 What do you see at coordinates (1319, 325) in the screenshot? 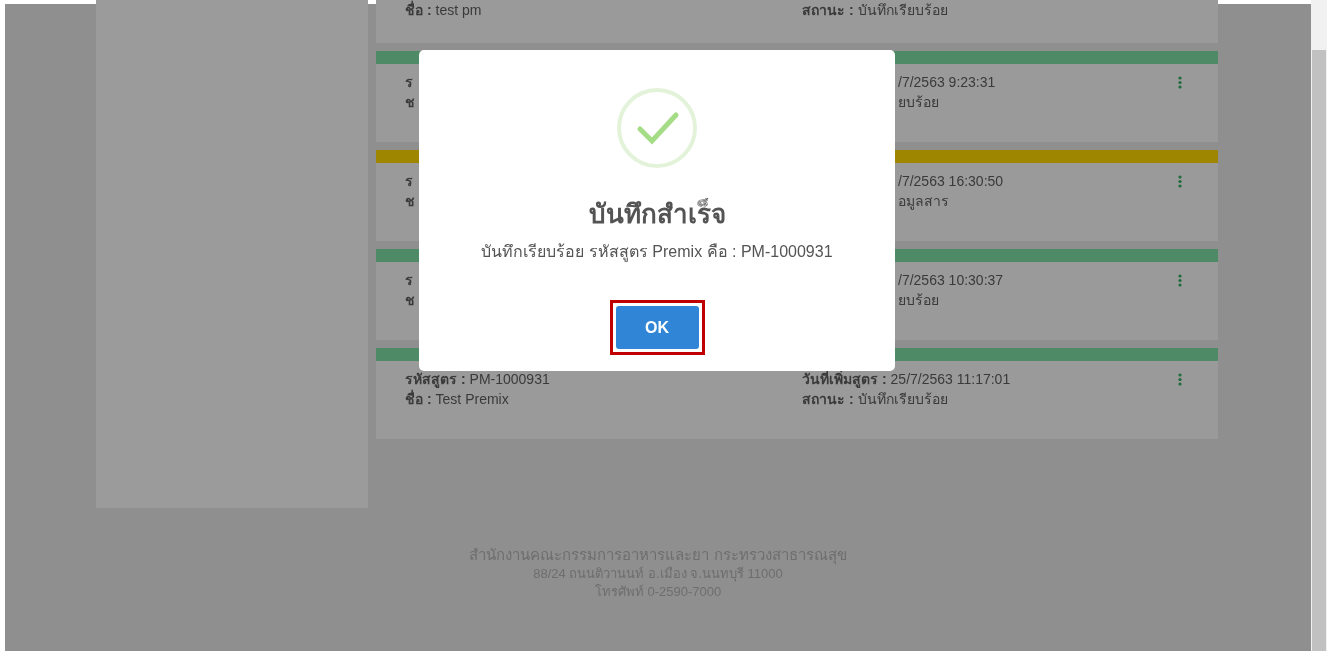
I see `scrollbar` at bounding box center [1319, 325].